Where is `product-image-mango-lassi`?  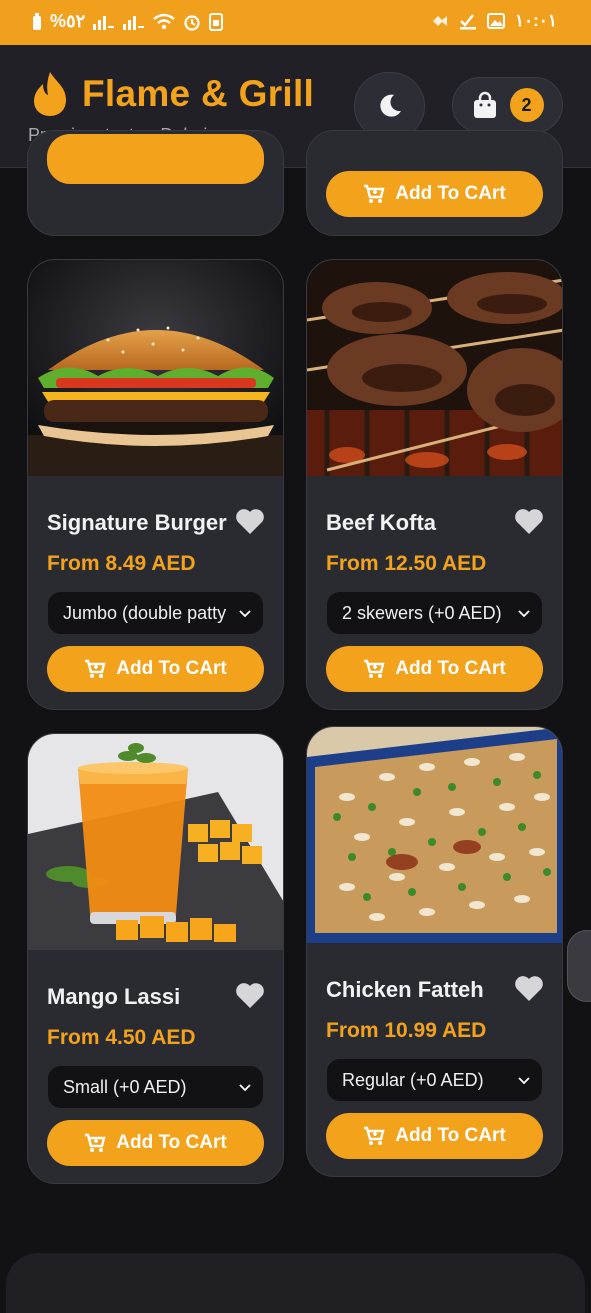
product-image-mango-lassi is located at coordinates (155, 842).